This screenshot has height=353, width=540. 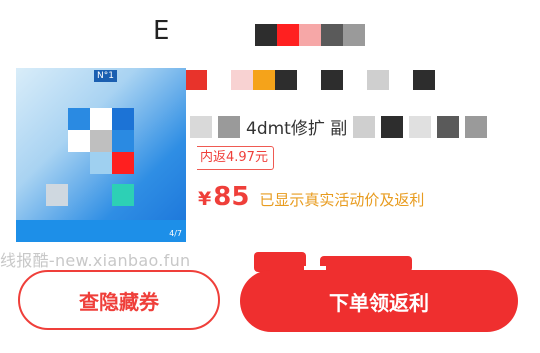 What do you see at coordinates (101, 231) in the screenshot?
I see `thumbnail-base` at bounding box center [101, 231].